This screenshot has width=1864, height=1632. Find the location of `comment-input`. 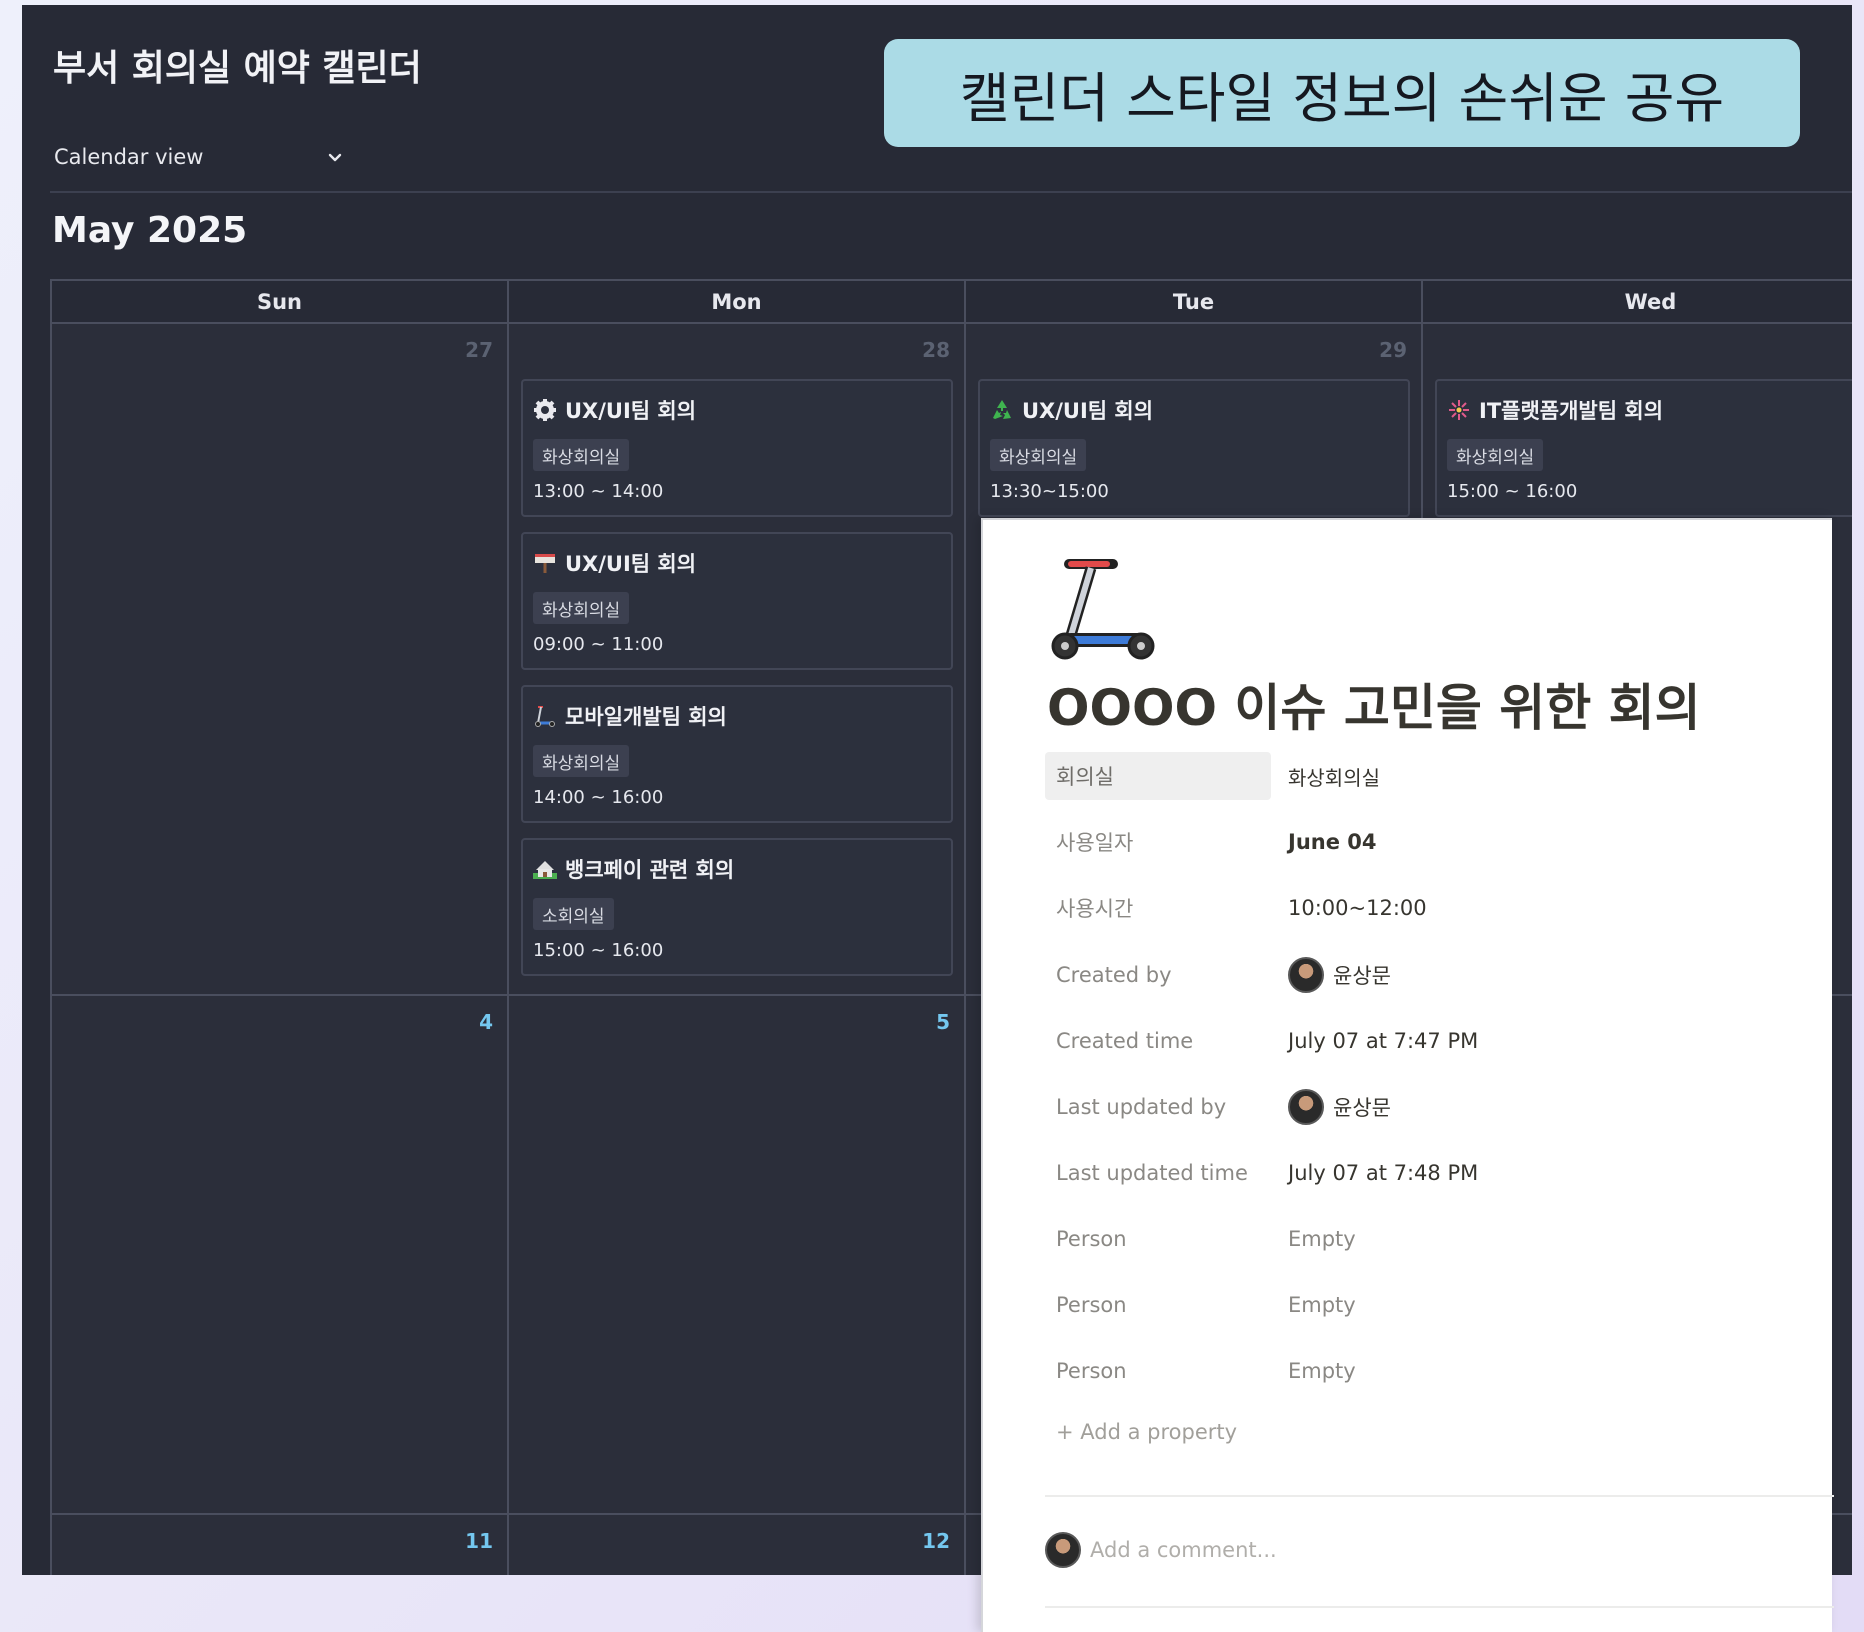

comment-input is located at coordinates (1390, 1550).